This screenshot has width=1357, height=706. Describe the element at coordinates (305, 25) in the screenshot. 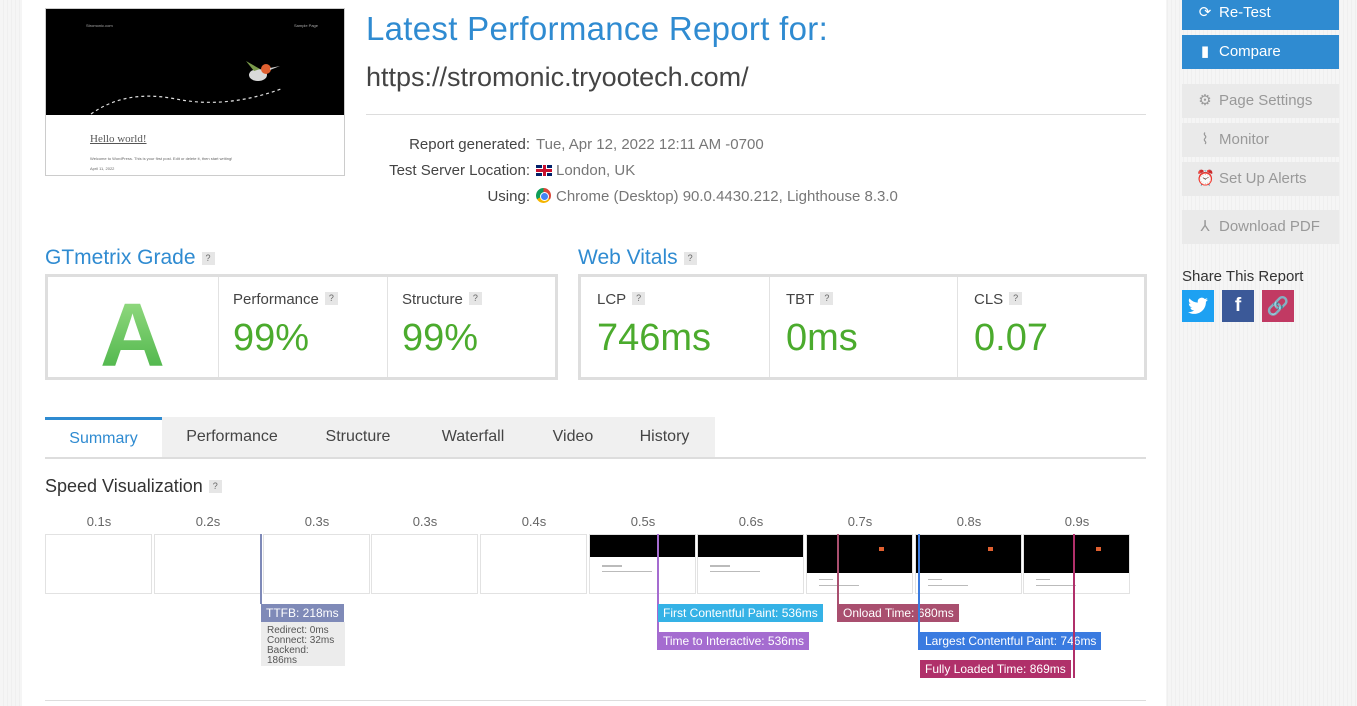

I see `thumbnail-sample-page: Sample Page` at that location.